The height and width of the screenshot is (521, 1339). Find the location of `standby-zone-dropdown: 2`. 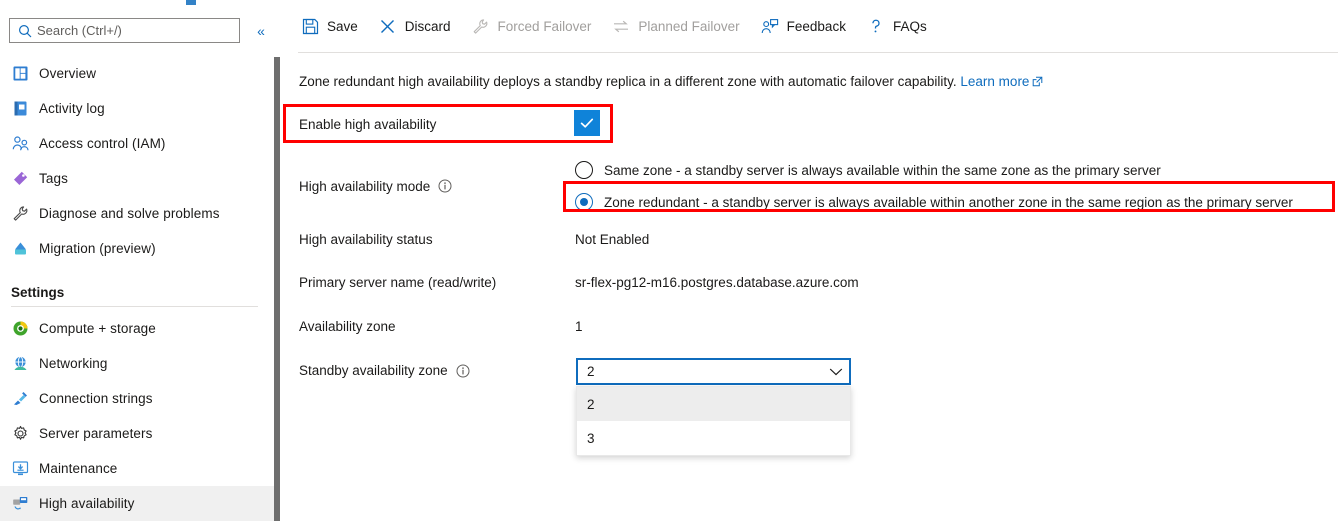

standby-zone-dropdown: 2 is located at coordinates (713, 371).